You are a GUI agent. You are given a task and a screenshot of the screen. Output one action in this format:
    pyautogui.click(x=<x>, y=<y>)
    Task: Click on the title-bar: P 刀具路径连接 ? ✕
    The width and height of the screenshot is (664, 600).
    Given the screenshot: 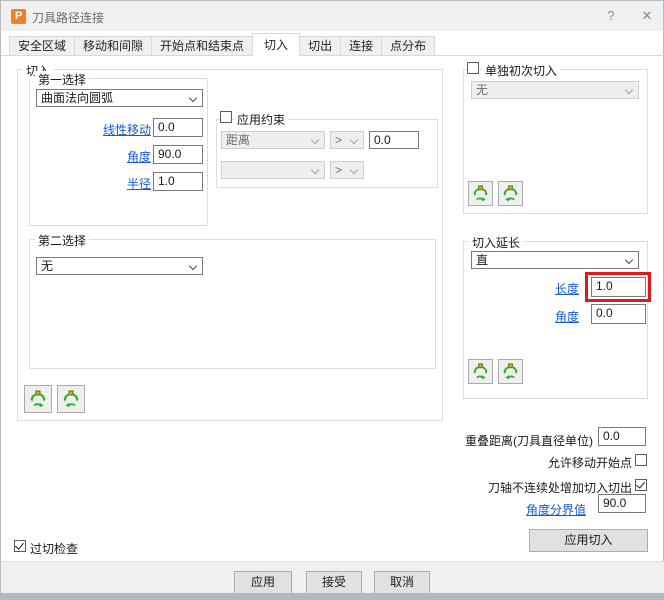 What is the action you would take?
    pyautogui.click(x=332, y=16)
    